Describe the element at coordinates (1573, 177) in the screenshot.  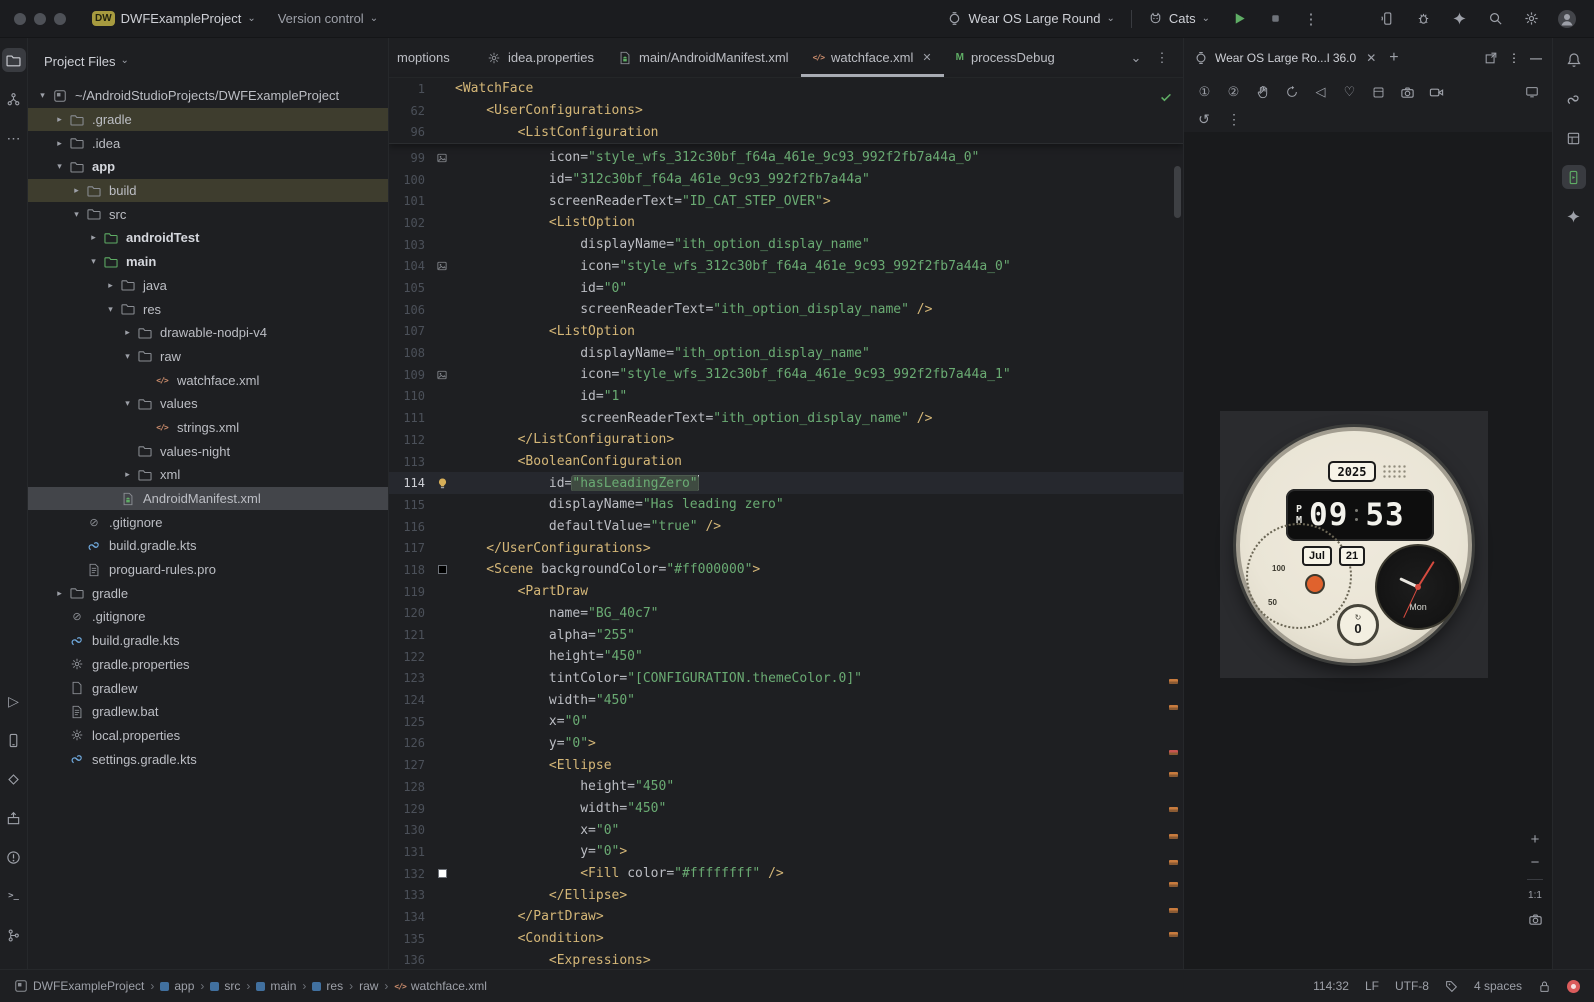
I see `running-devices-tool-icon` at that location.